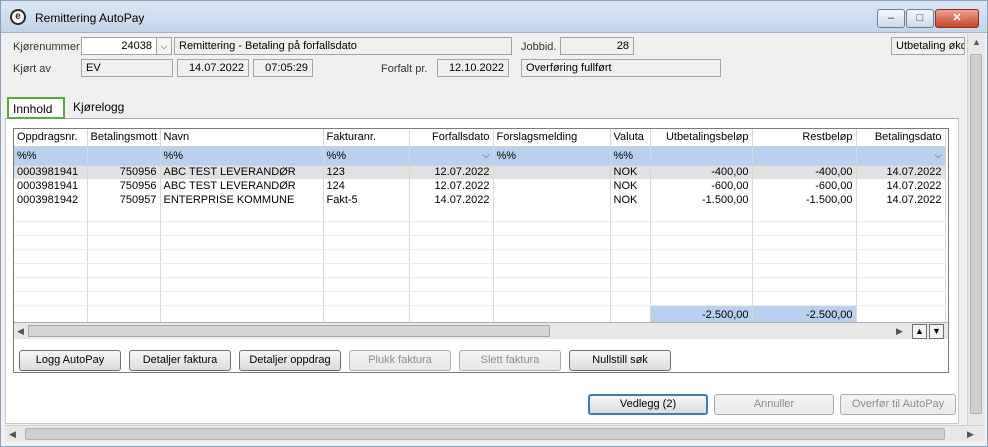  I want to click on kjorenummer-dropdown-button: ⌵, so click(164, 46).